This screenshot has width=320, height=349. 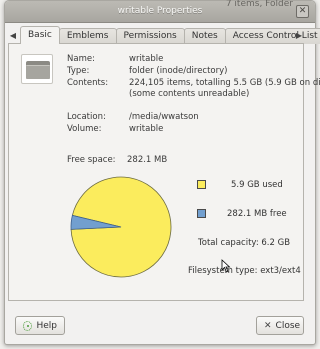 I want to click on help-button: Help, so click(x=40, y=325).